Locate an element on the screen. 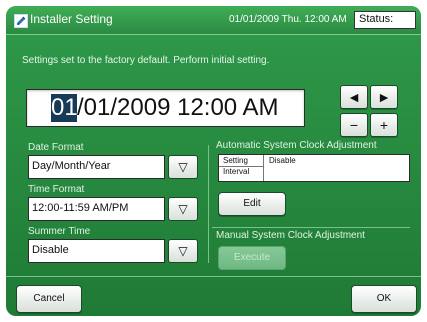 Image resolution: width=427 pixels, height=322 pixels. auto-adjust-table-keys: Setting Interval is located at coordinates (241, 168).